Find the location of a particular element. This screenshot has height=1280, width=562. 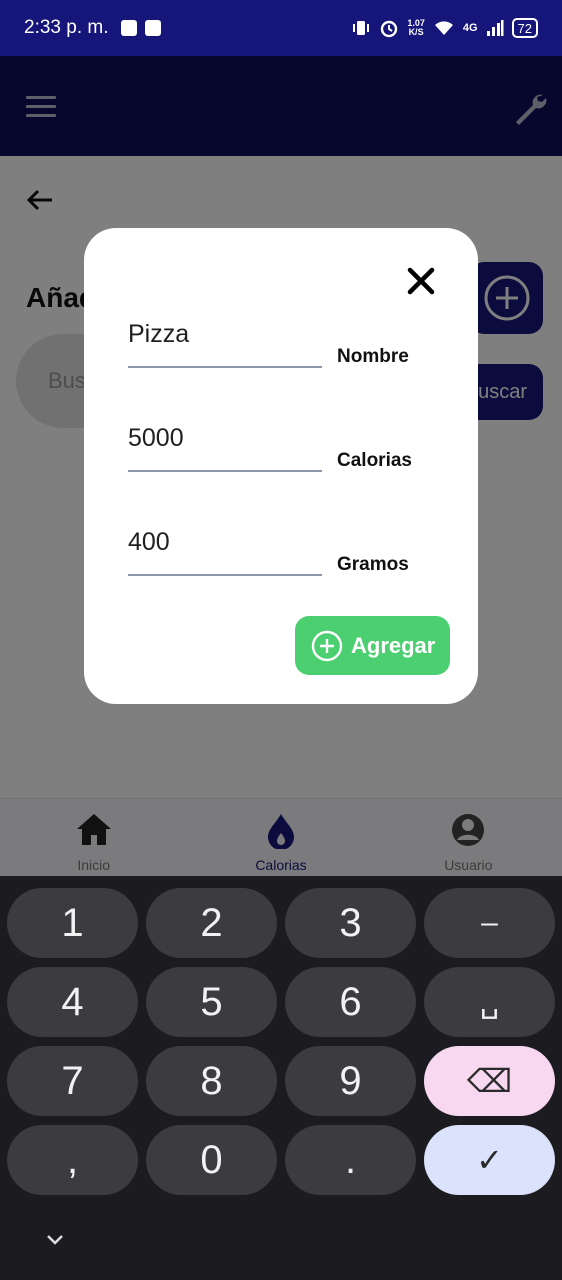

network-speed: 1.07 K/S is located at coordinates (416, 27).